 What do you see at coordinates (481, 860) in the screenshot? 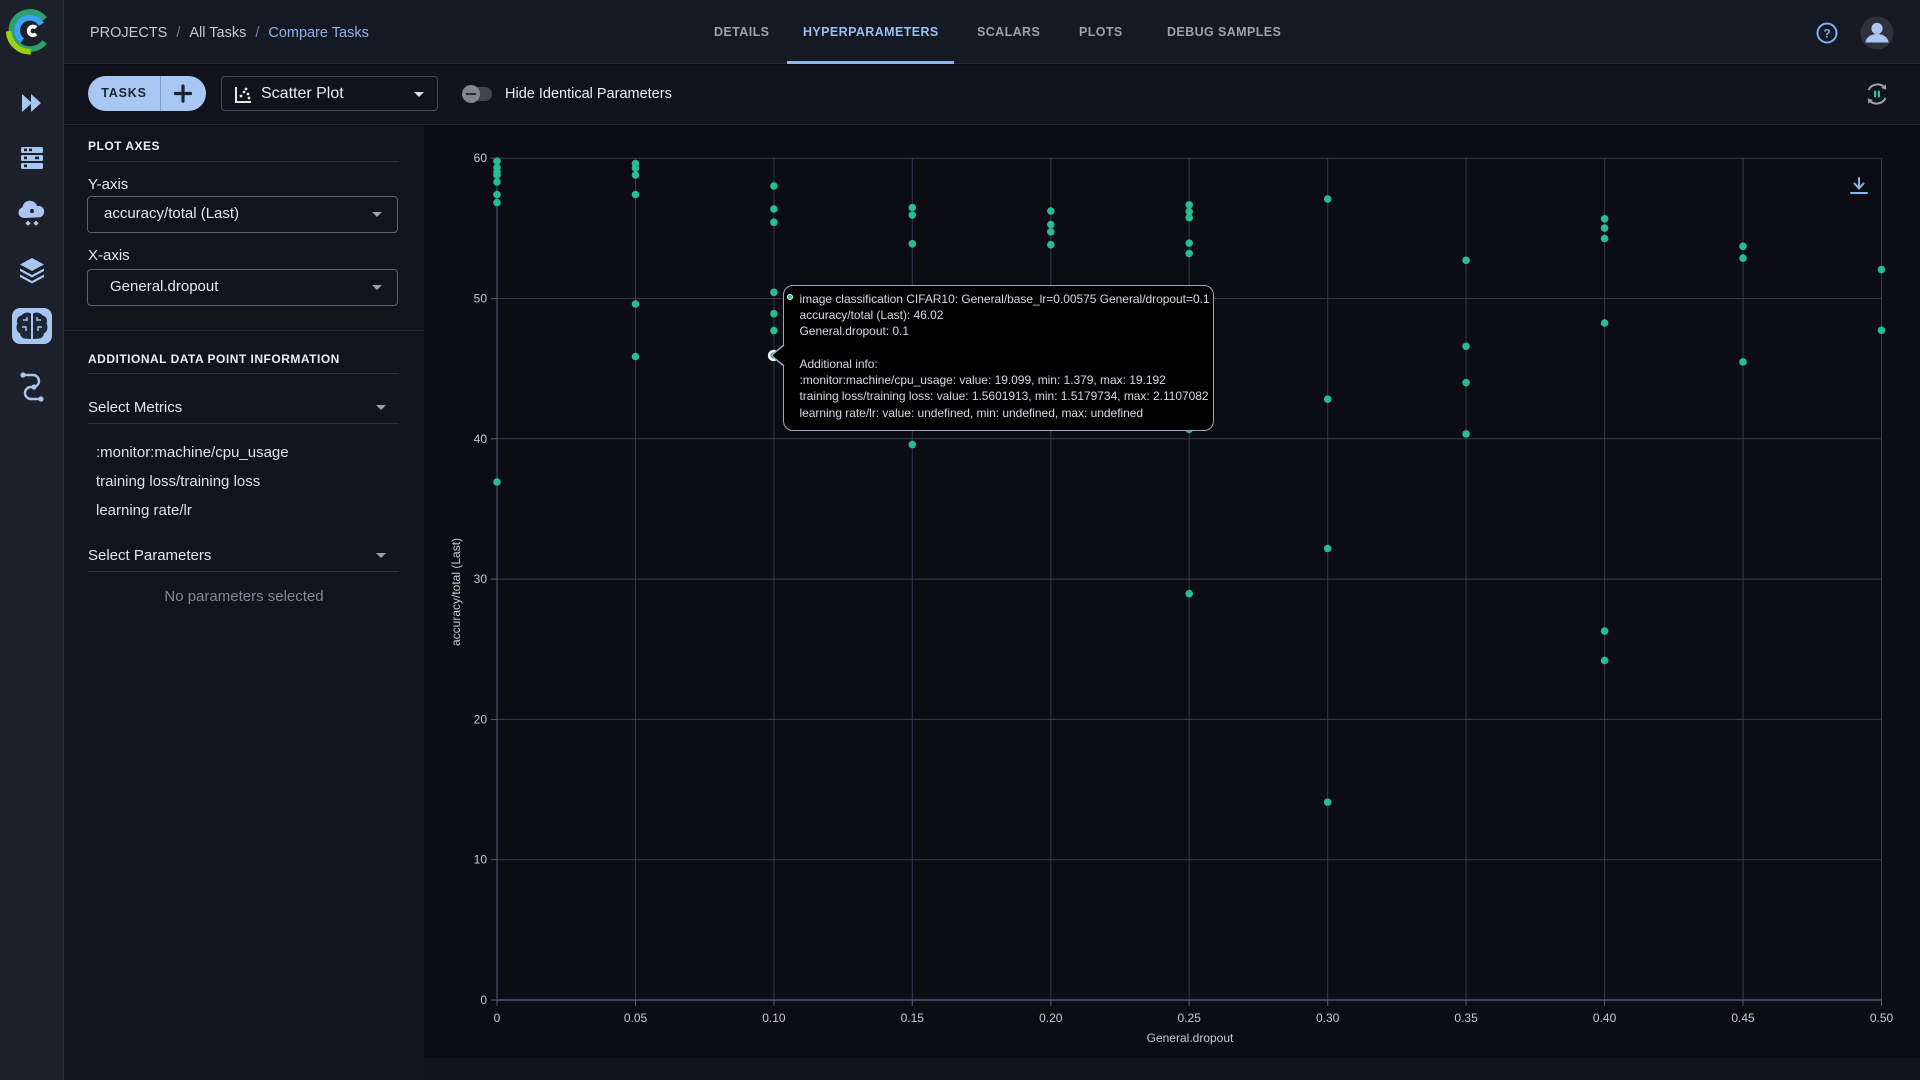
I see `svg-text: 10` at bounding box center [481, 860].